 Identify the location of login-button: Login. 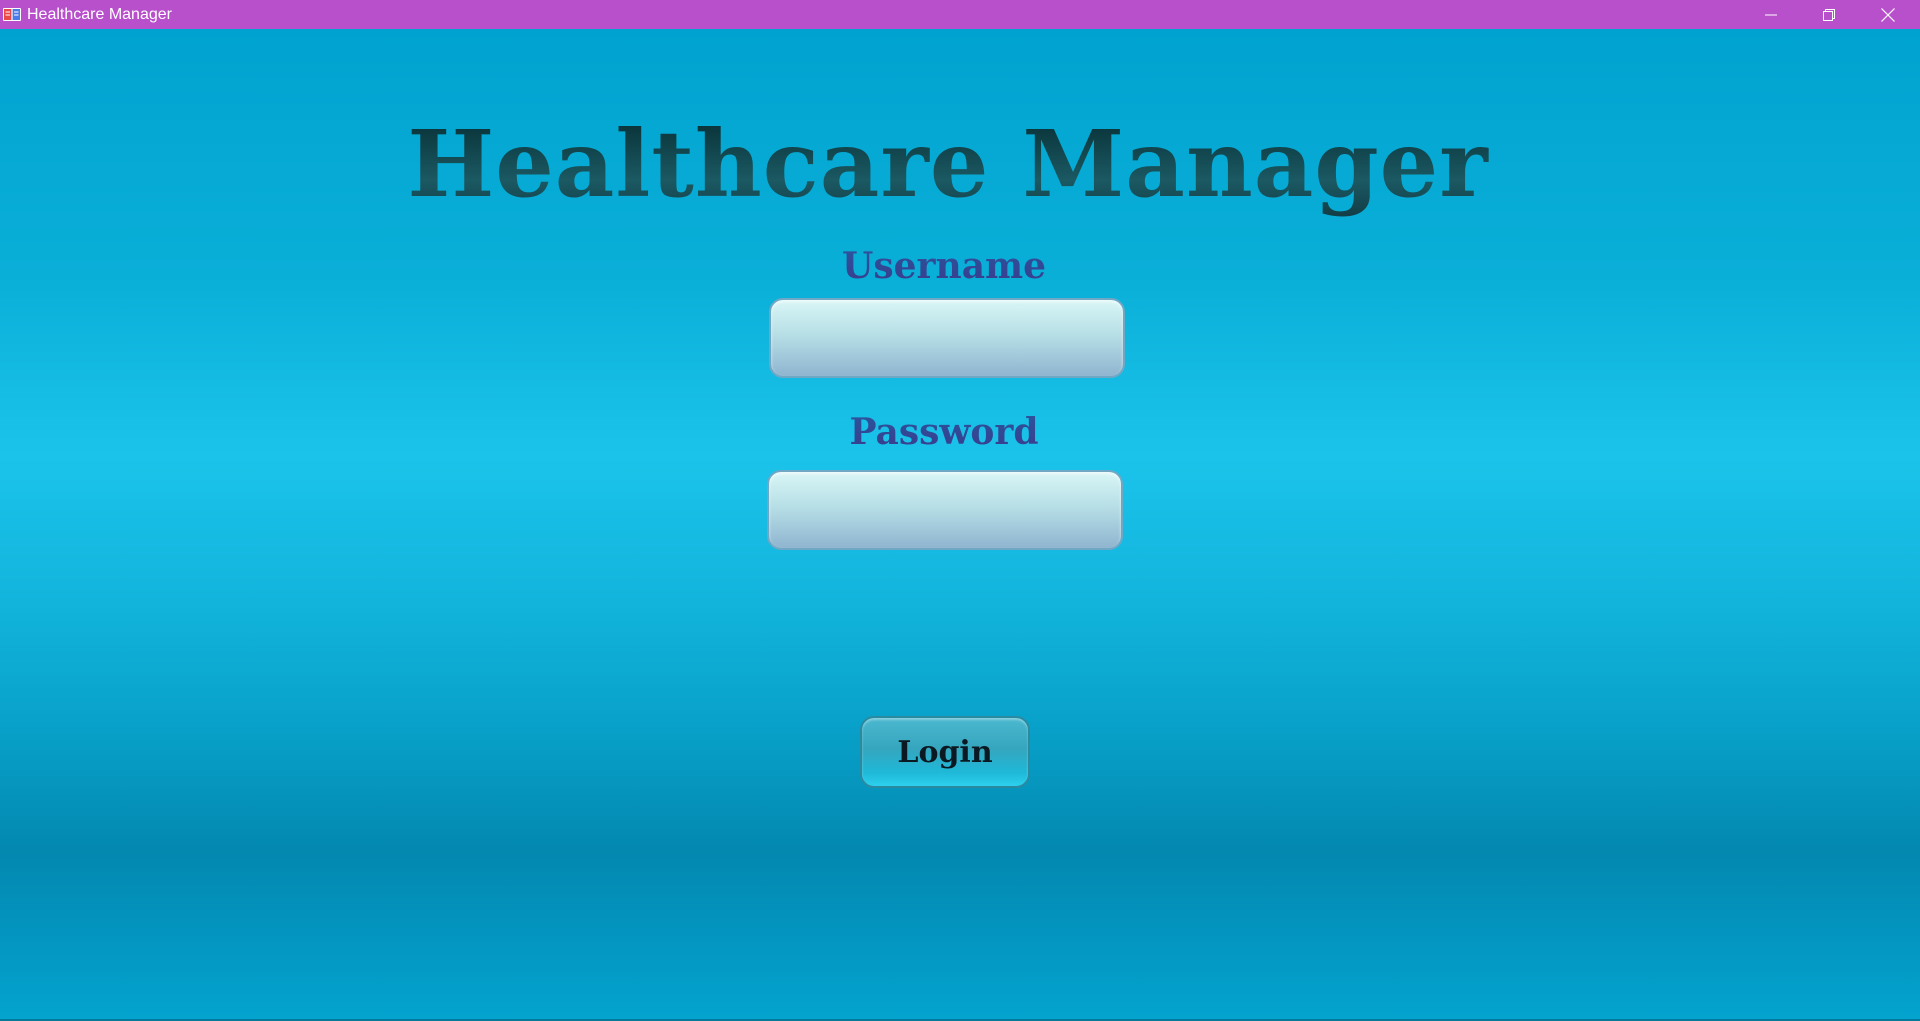
(945, 752).